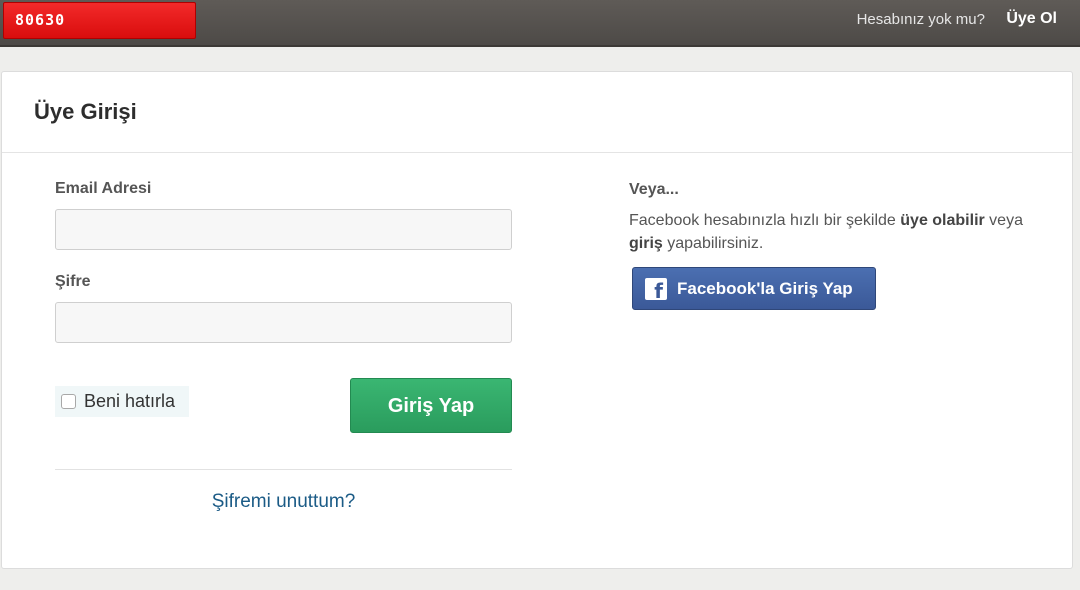 The width and height of the screenshot is (1080, 590). I want to click on no-account-question: Hesabınız yok mu?, so click(920, 19).